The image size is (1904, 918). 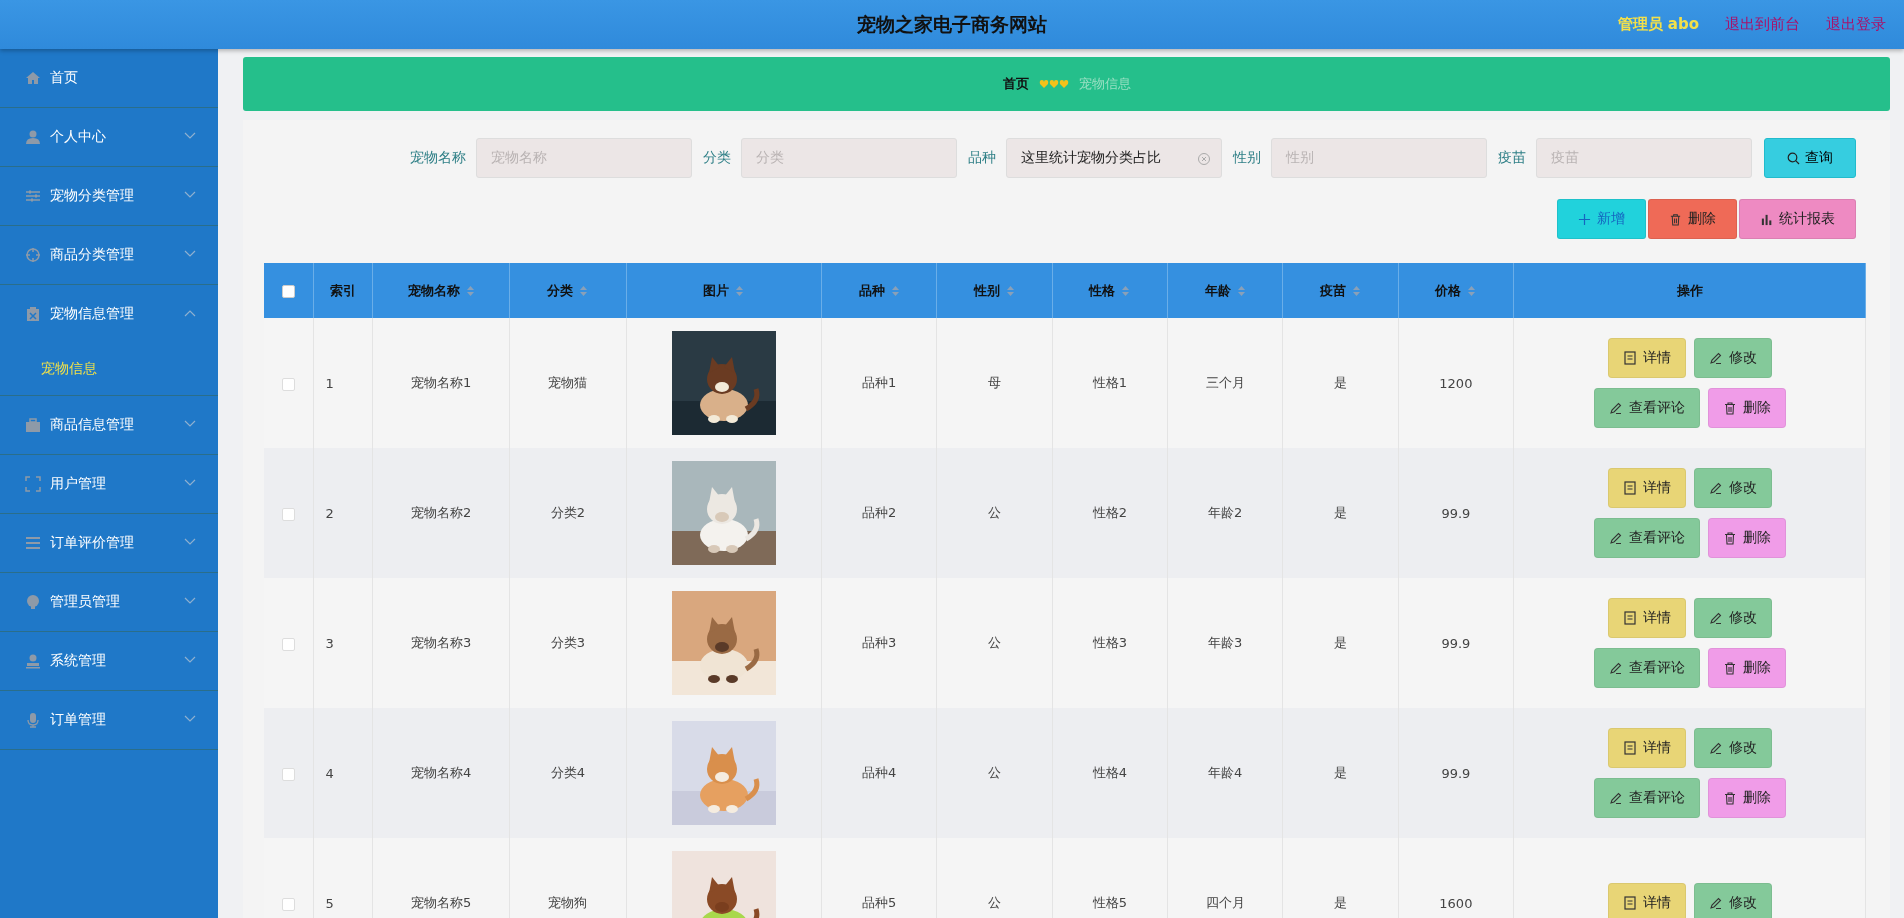 I want to click on sidebar-item: 订单评价管理, so click(x=109, y=543).